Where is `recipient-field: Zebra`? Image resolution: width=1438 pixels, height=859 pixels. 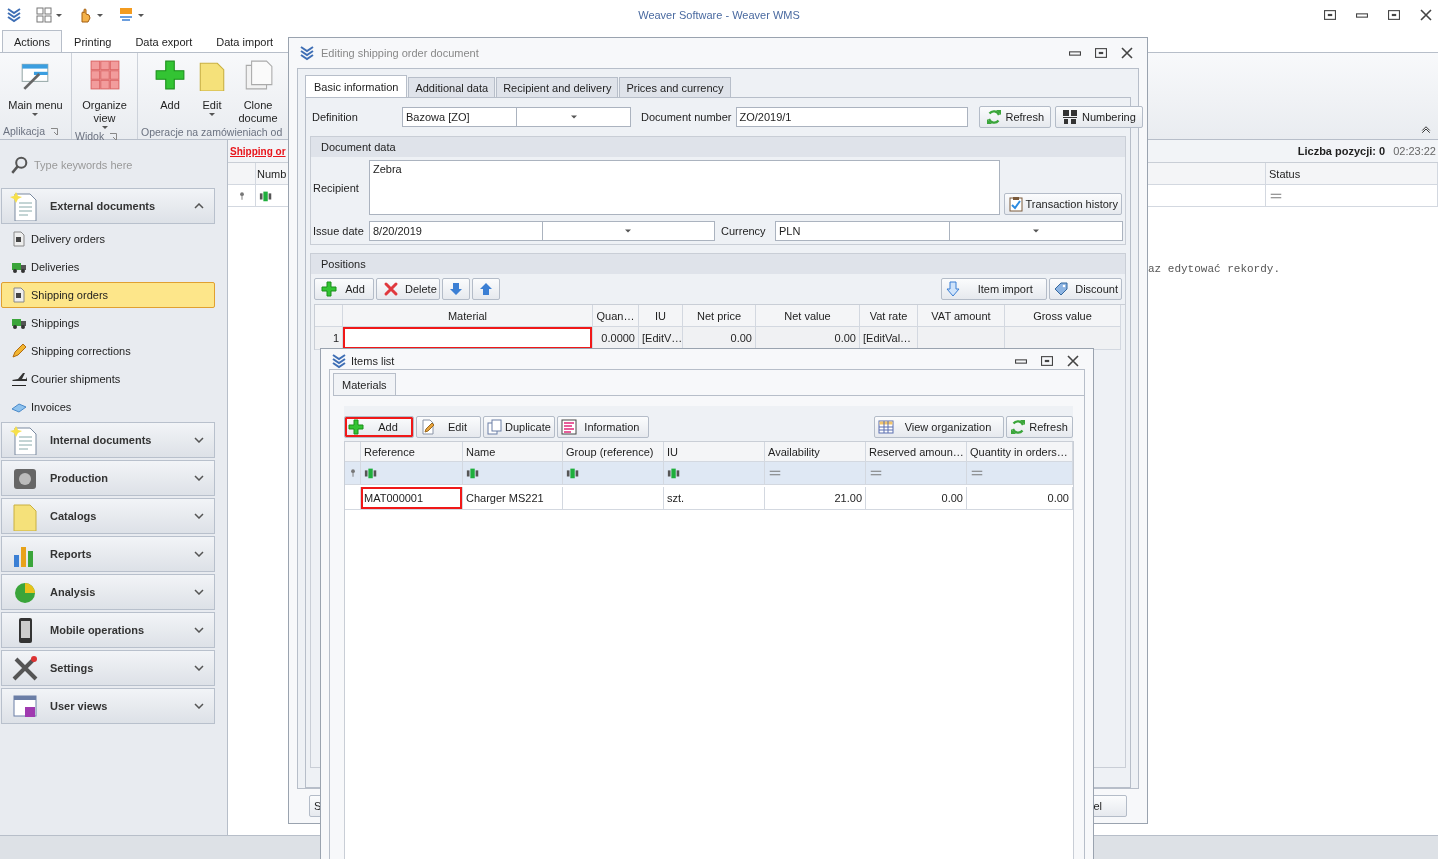 recipient-field: Zebra is located at coordinates (685, 187).